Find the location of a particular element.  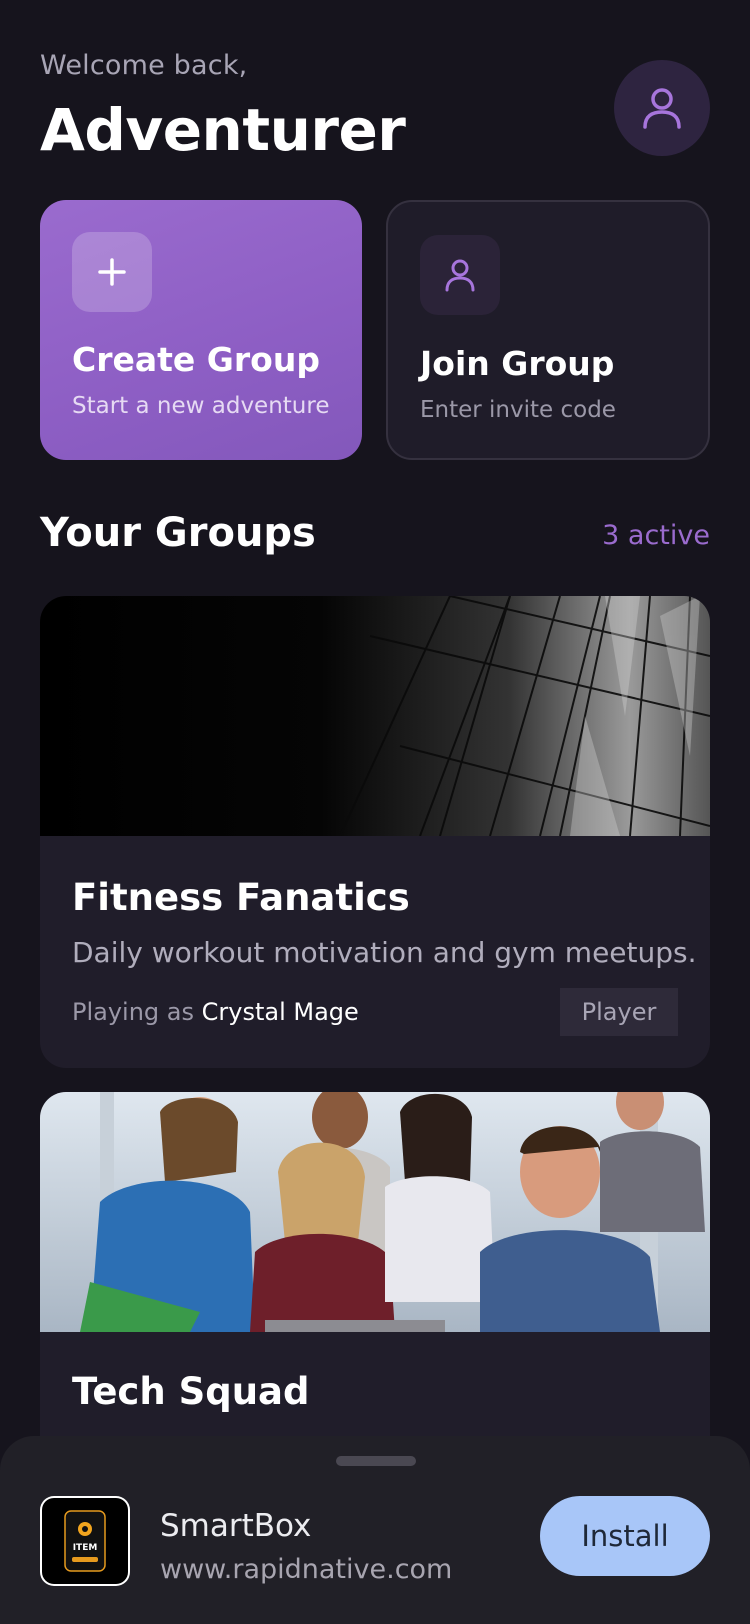

sheet-grabber is located at coordinates (376, 1461).